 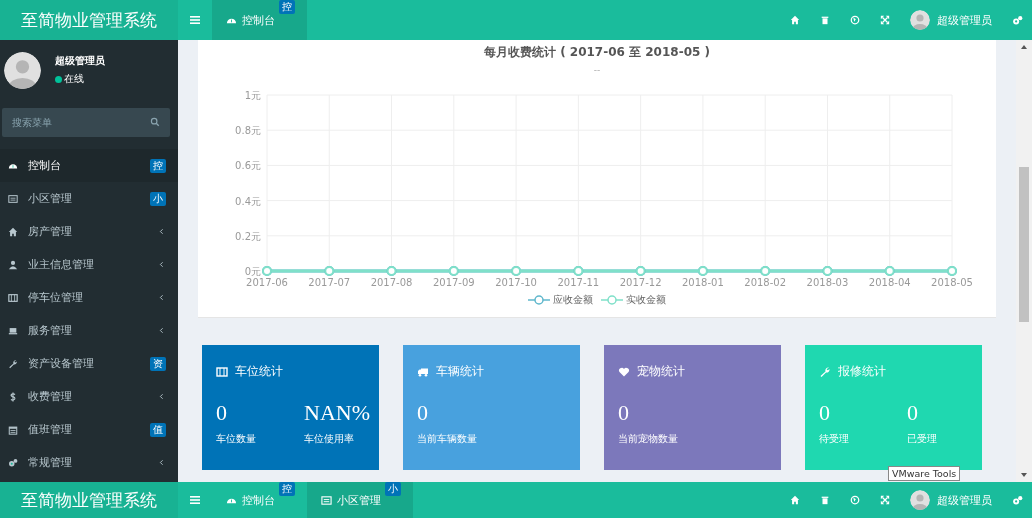 I want to click on menu-badge: 资, so click(x=158, y=363).